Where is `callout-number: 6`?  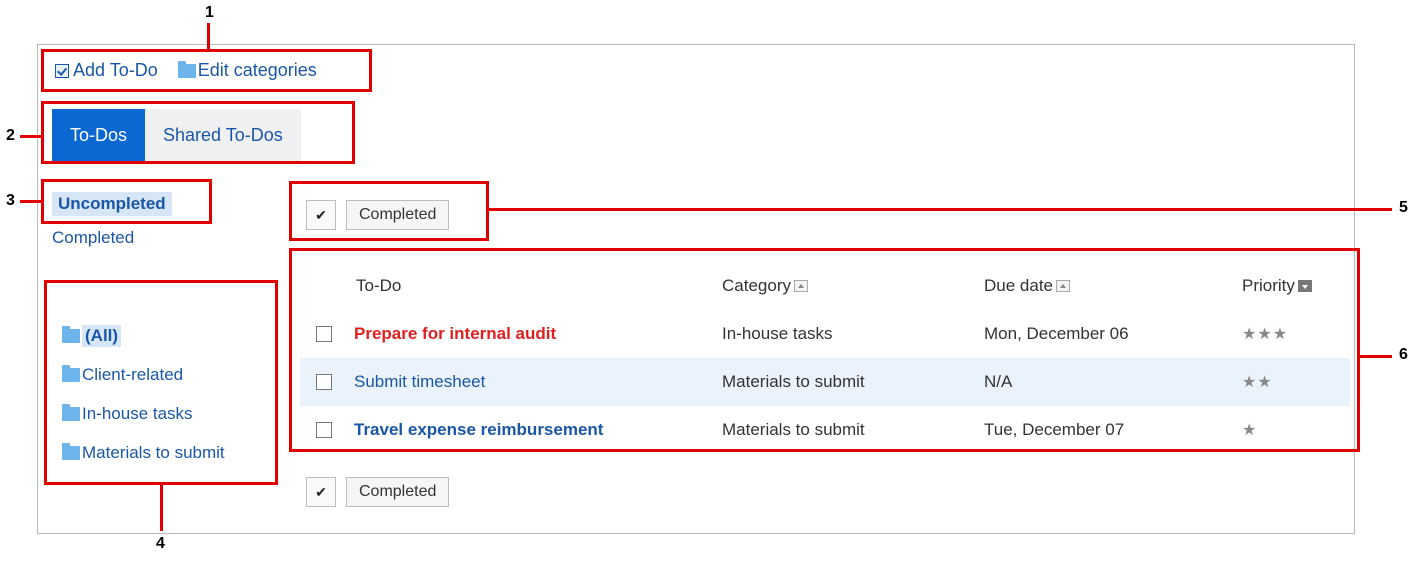
callout-number: 6 is located at coordinates (1403, 354).